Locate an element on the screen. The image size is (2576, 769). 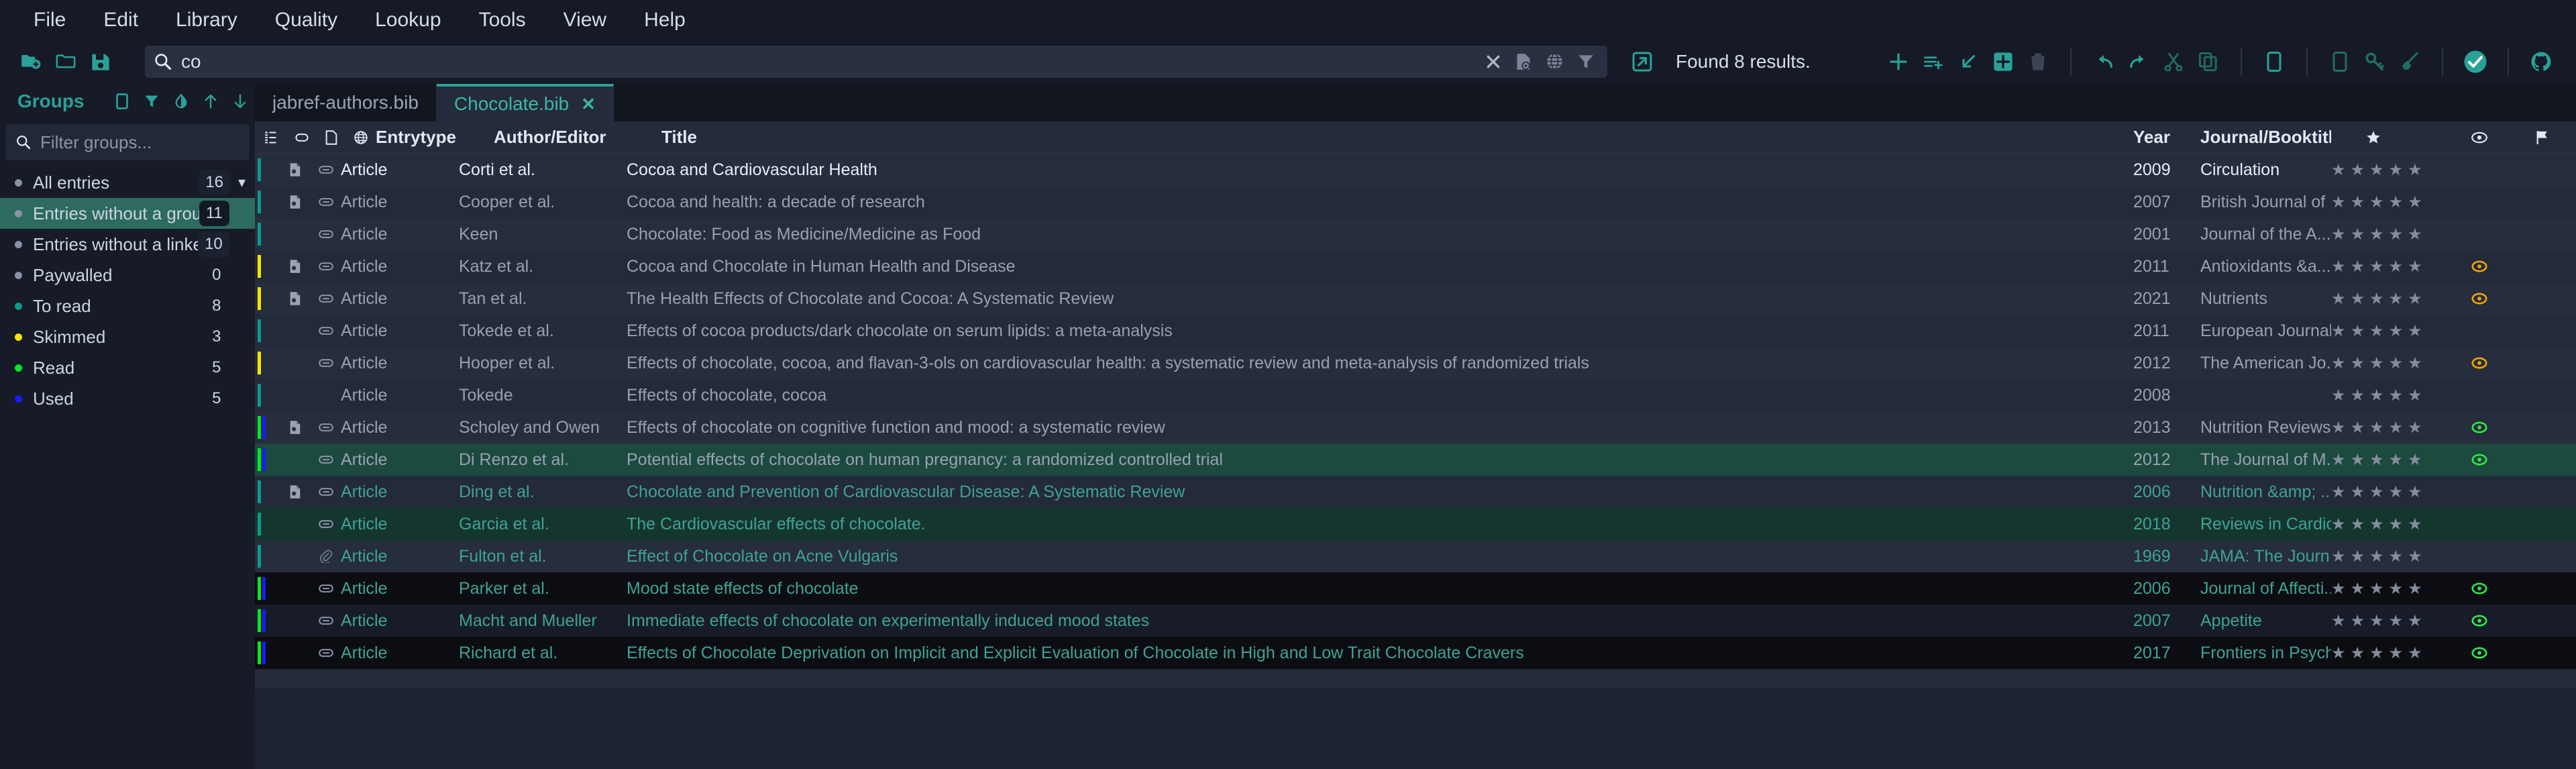
paste-icon is located at coordinates (2274, 61).